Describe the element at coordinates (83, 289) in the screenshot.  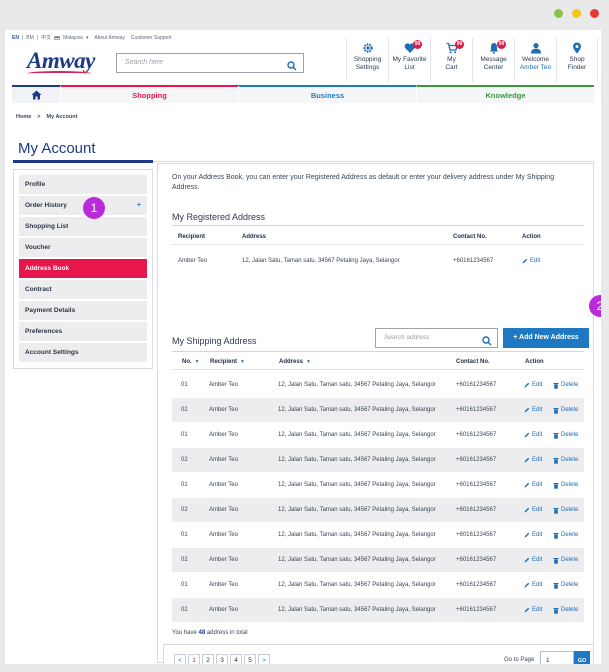
I see `sidebar-item-contract: Contract` at that location.